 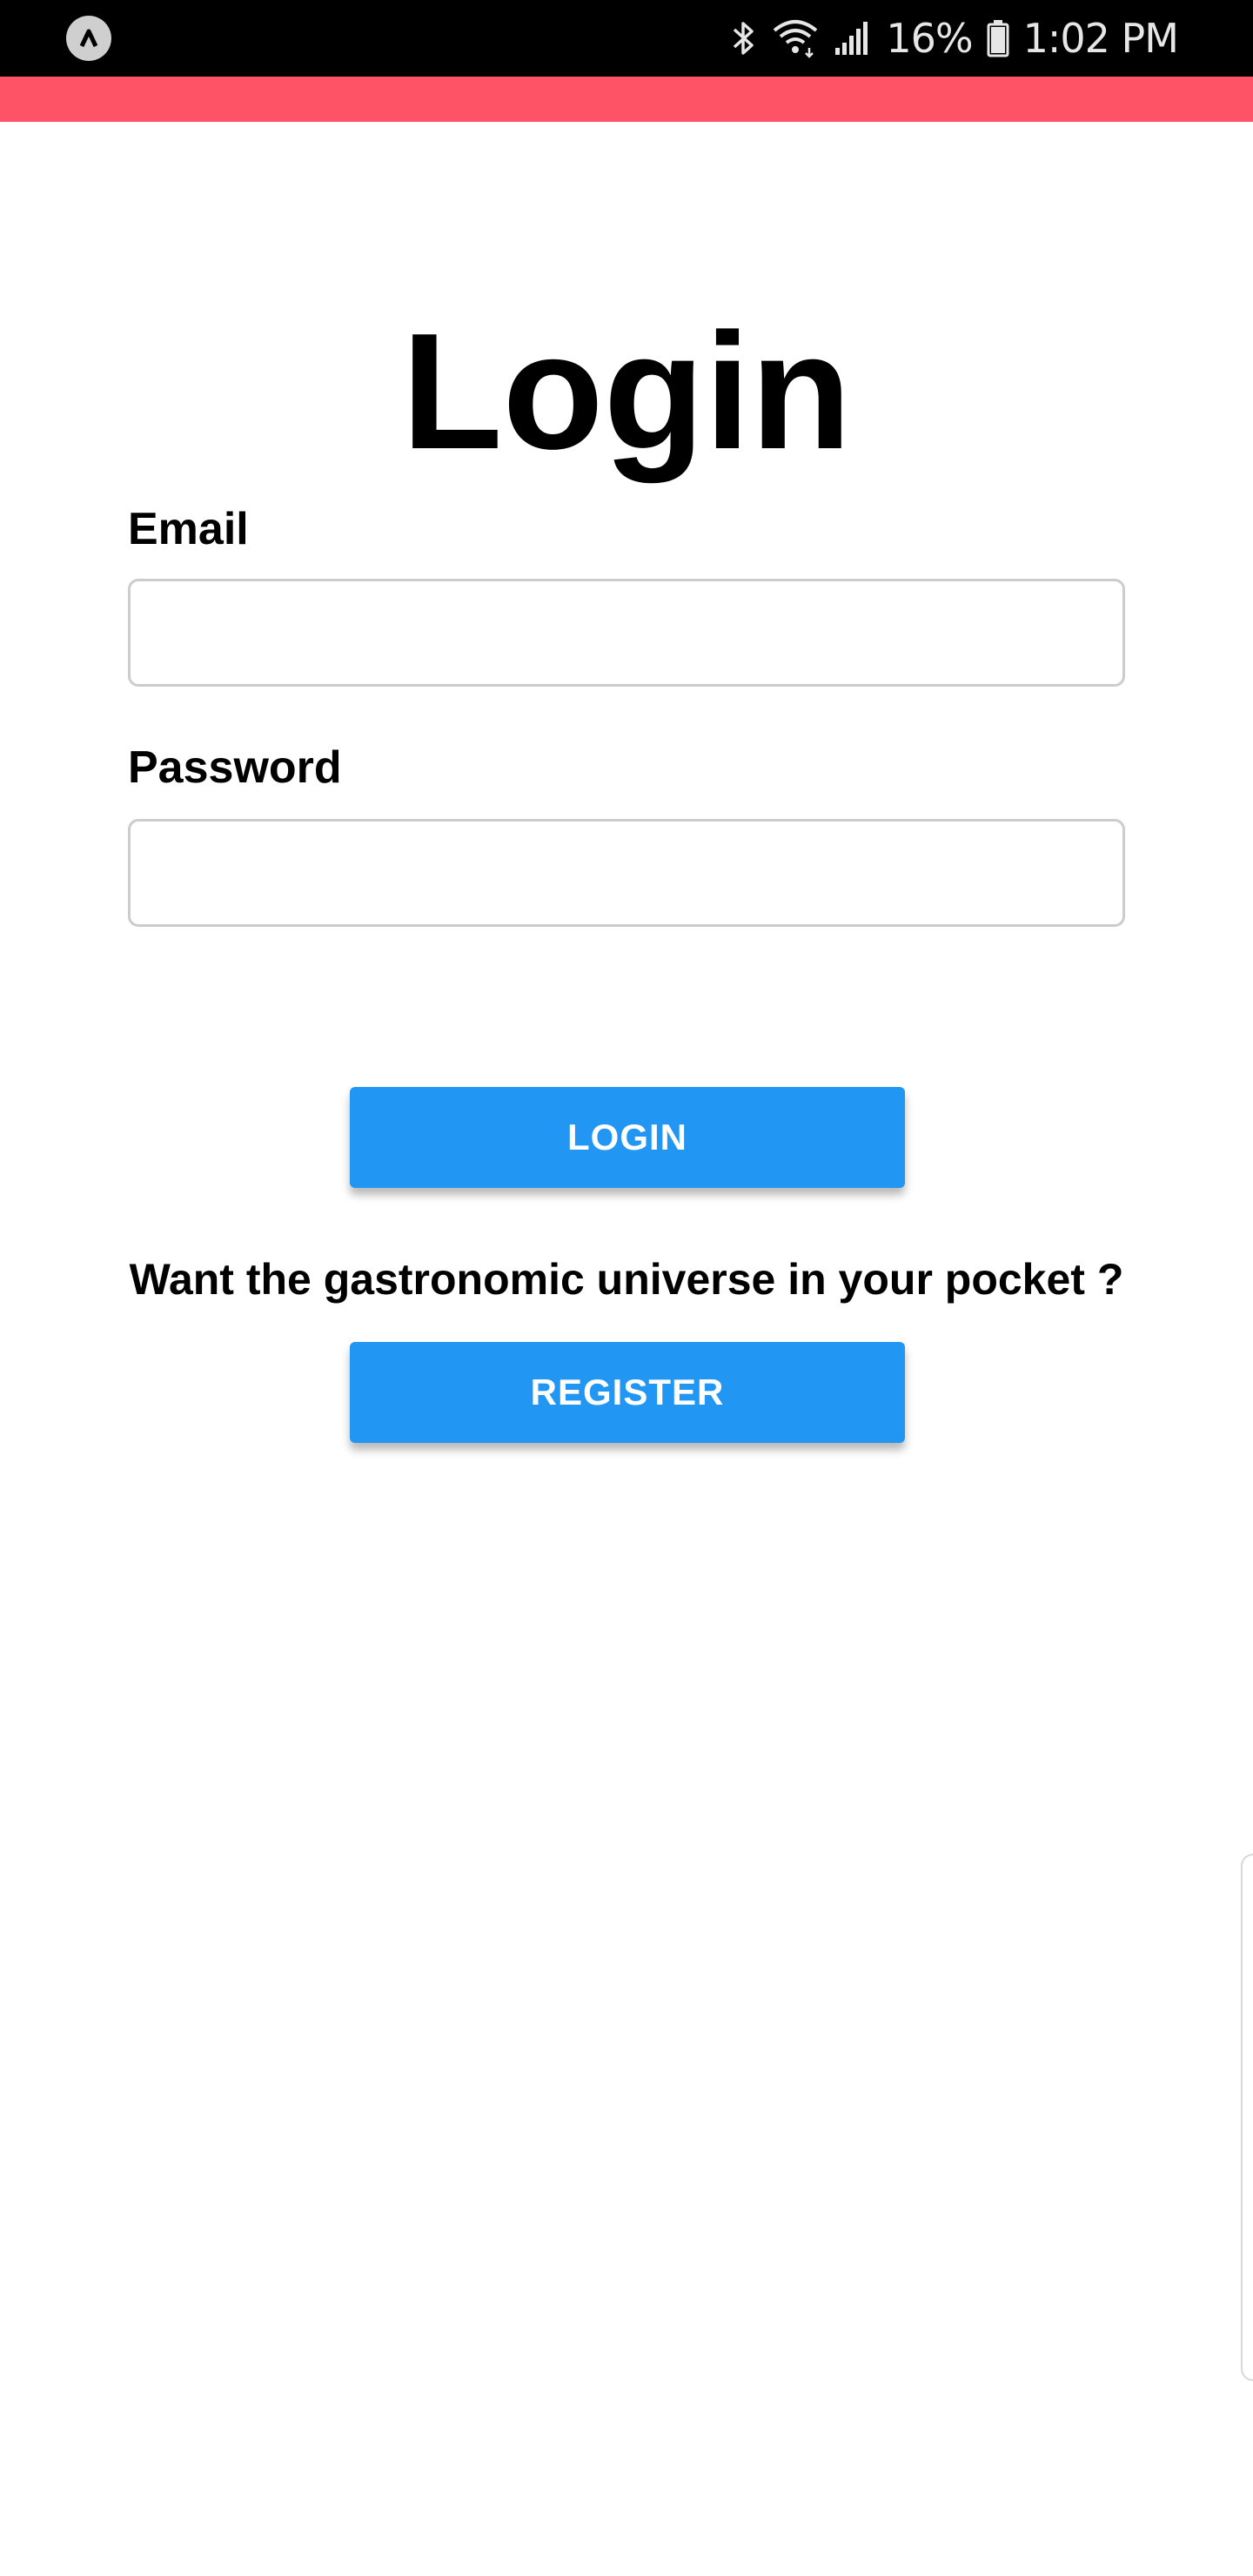 I want to click on battery-icon, so click(x=998, y=38).